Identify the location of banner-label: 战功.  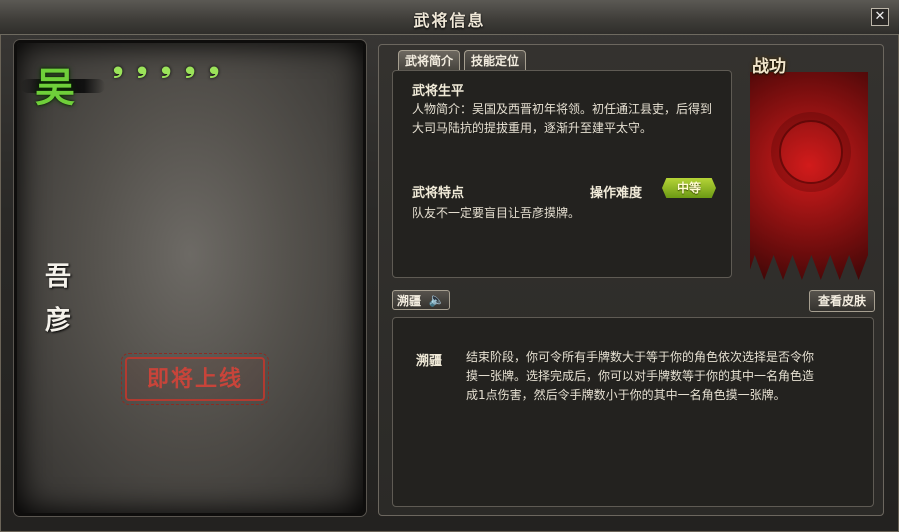
(769, 67).